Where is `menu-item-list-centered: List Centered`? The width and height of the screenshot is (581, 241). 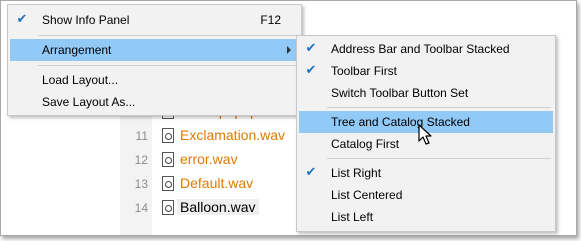 menu-item-list-centered: List Centered is located at coordinates (426, 195).